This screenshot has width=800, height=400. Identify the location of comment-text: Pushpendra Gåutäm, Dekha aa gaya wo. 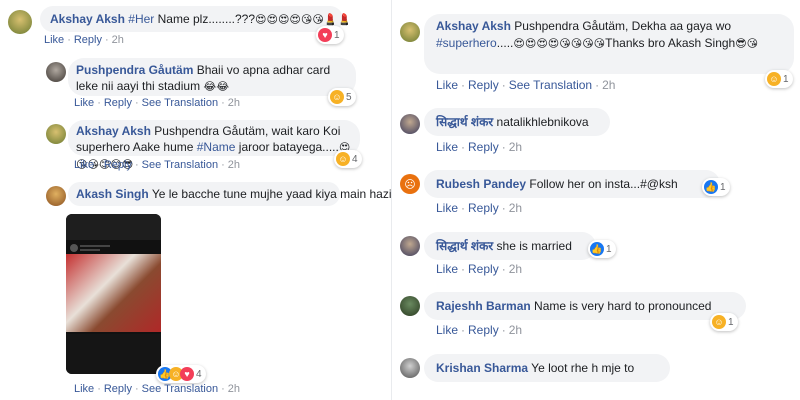
(623, 26).